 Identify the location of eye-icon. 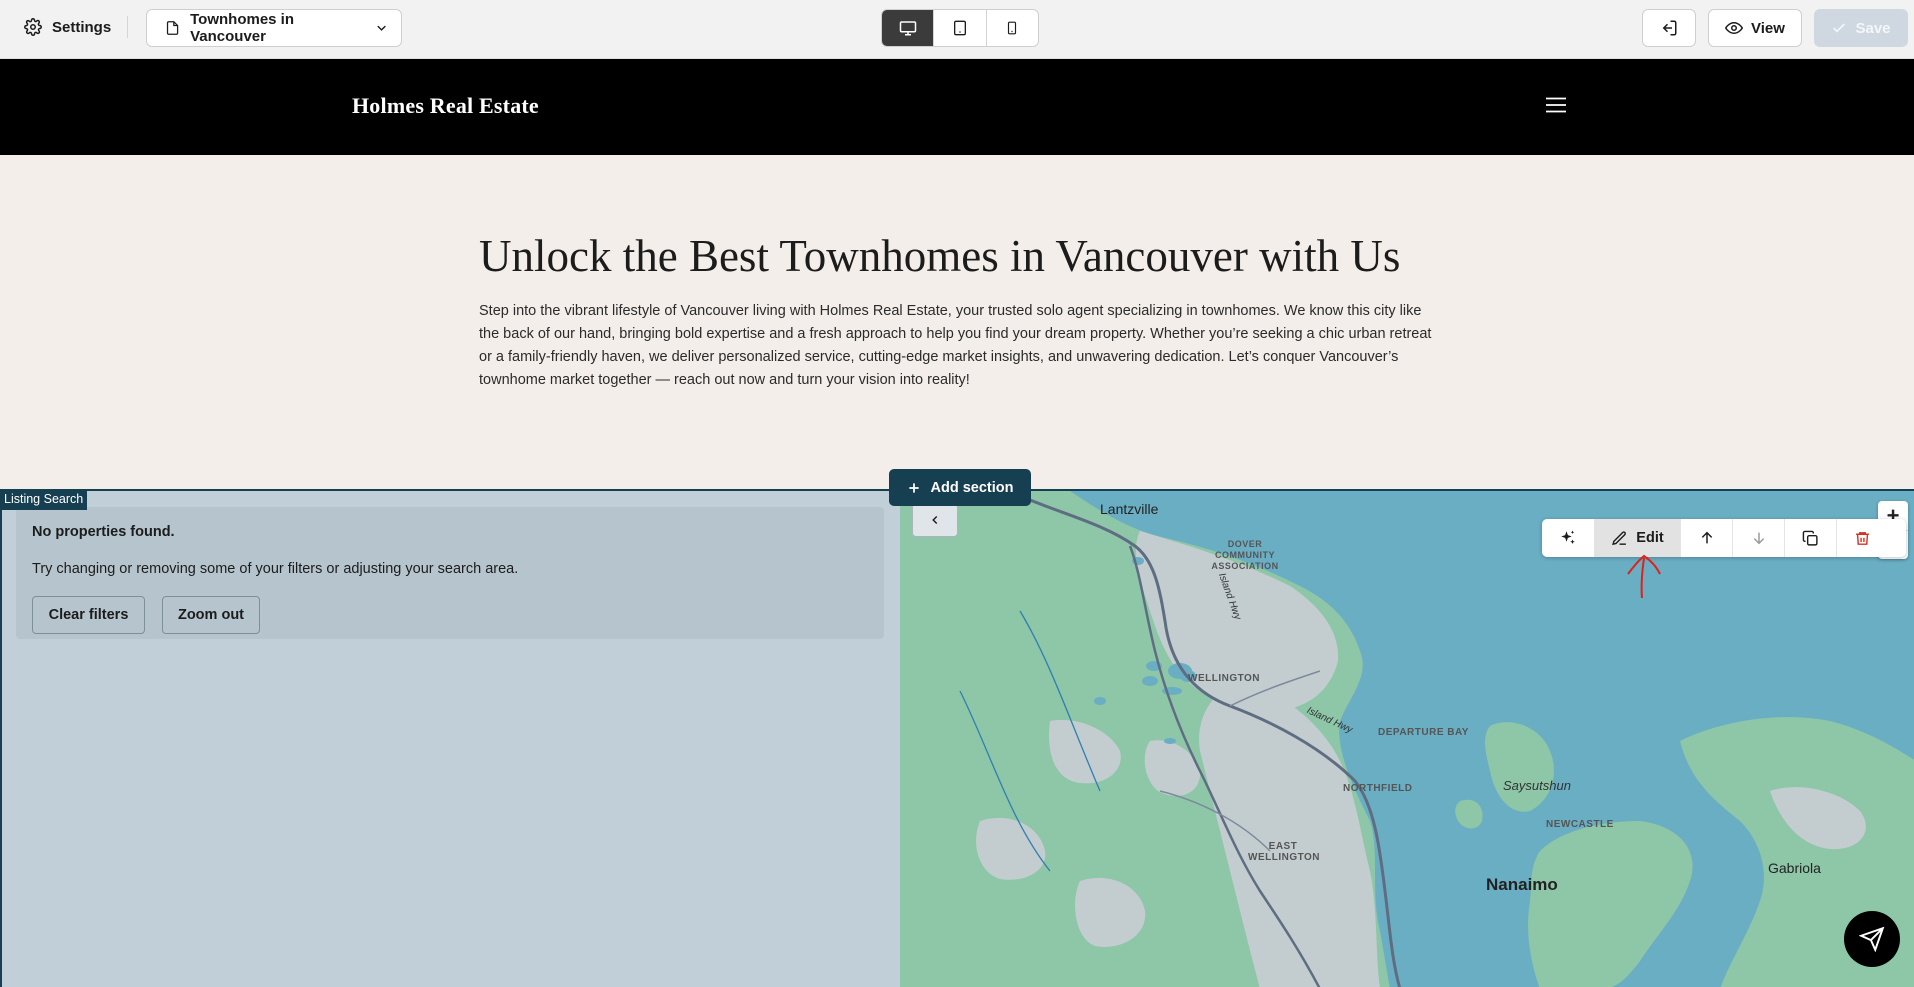
(1734, 28).